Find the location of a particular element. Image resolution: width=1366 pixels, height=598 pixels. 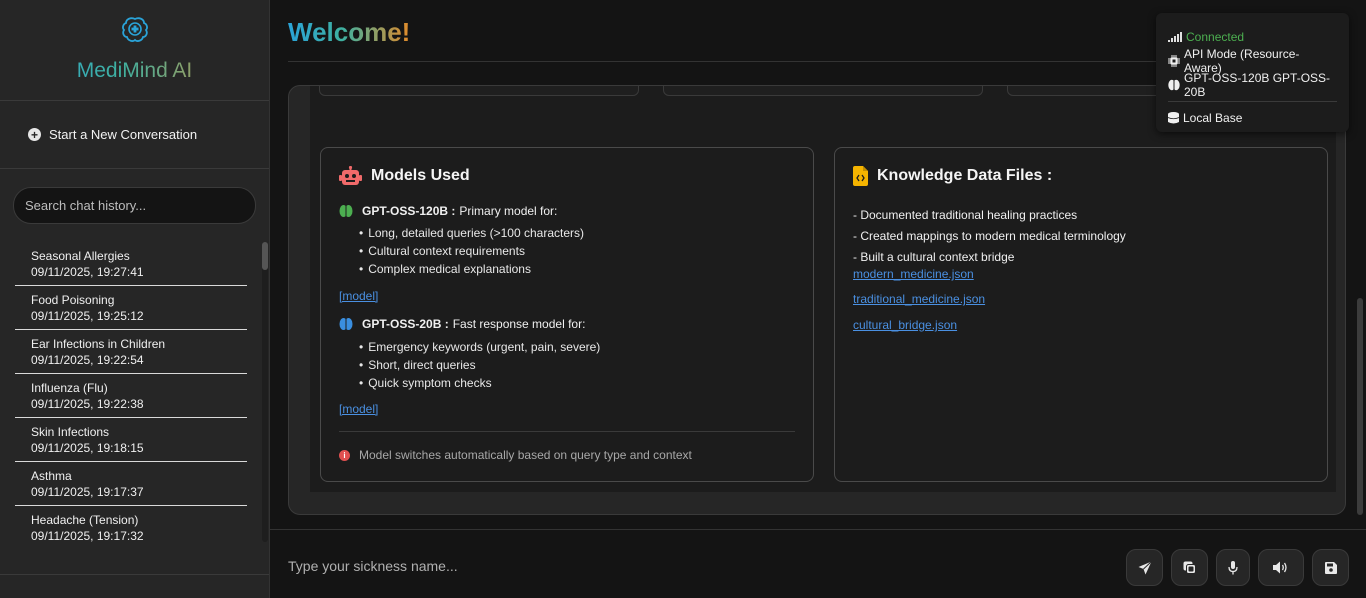

history-item: Skin Infections 09/11/2025, 19:18:15 is located at coordinates (131, 440).